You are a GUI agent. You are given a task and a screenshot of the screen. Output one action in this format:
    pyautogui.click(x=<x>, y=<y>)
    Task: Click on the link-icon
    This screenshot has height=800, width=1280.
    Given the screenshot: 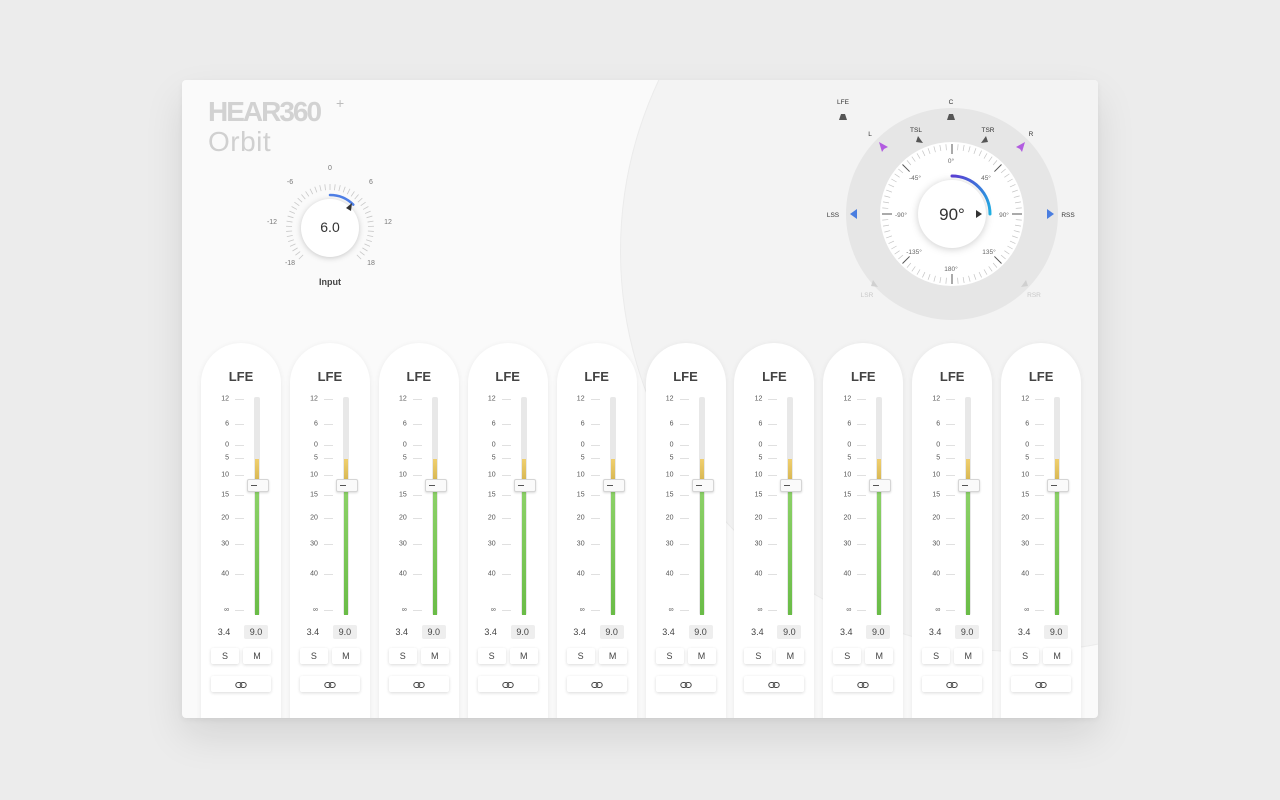 What is the action you would take?
    pyautogui.click(x=863, y=684)
    